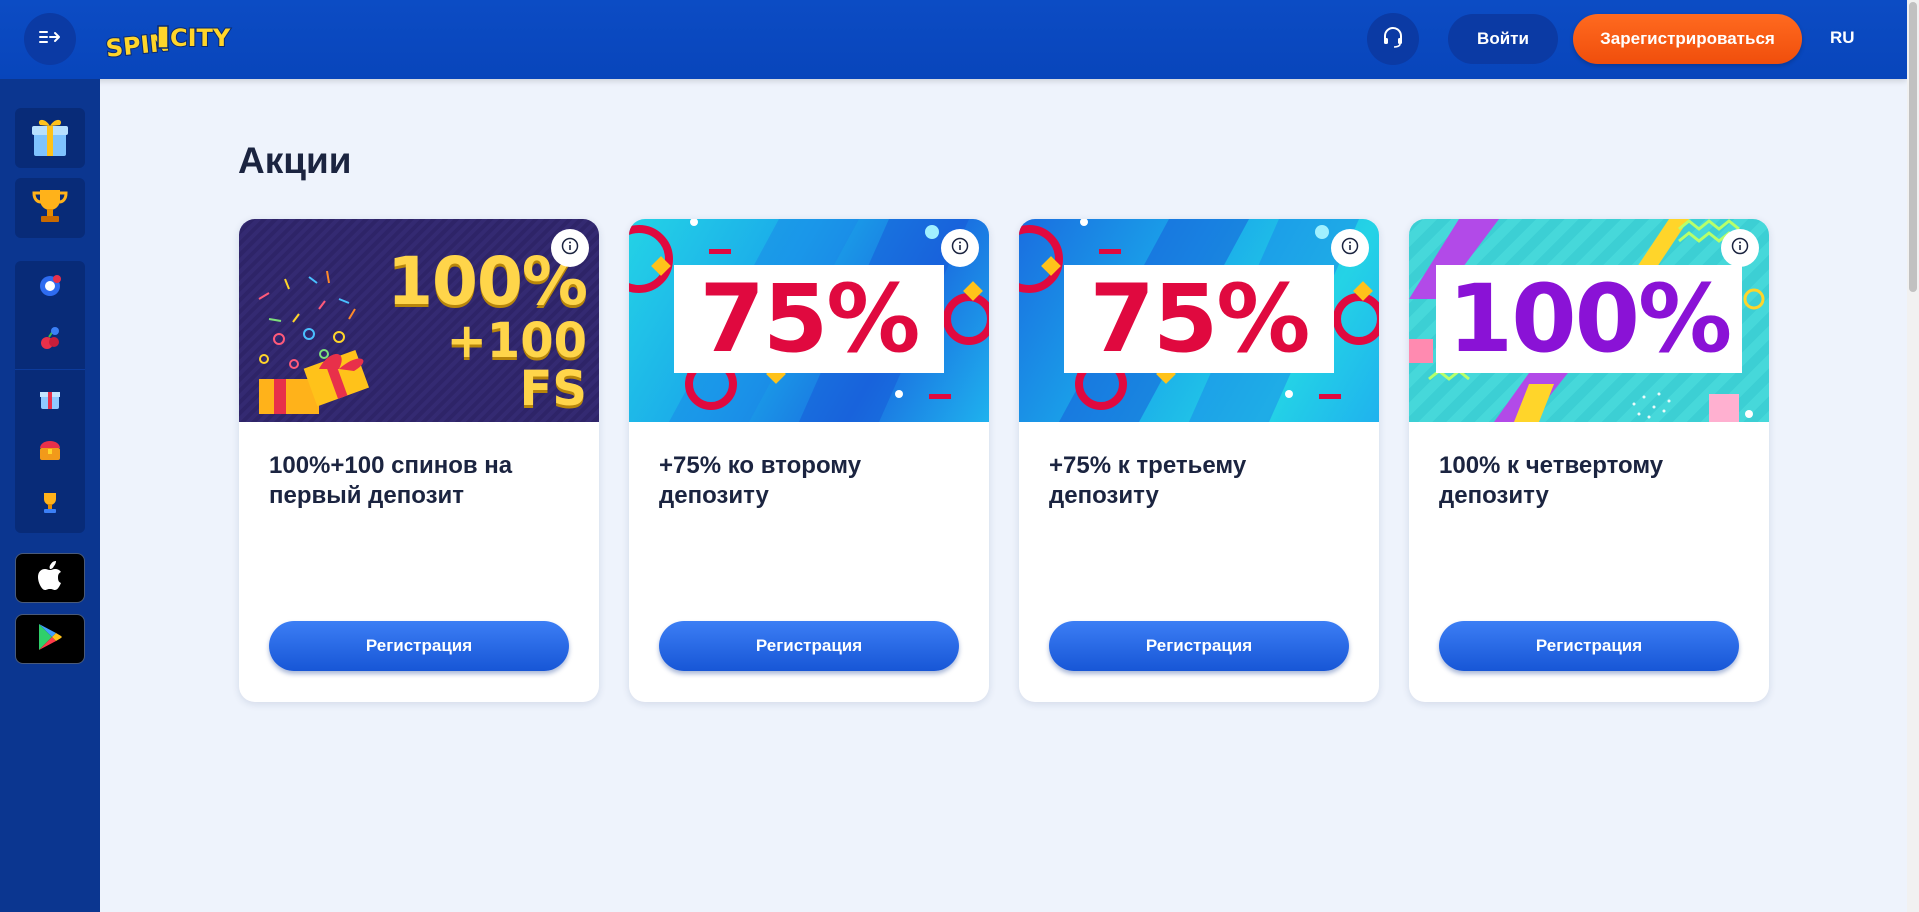 This screenshot has width=1919, height=912. I want to click on cup-icon, so click(50, 504).